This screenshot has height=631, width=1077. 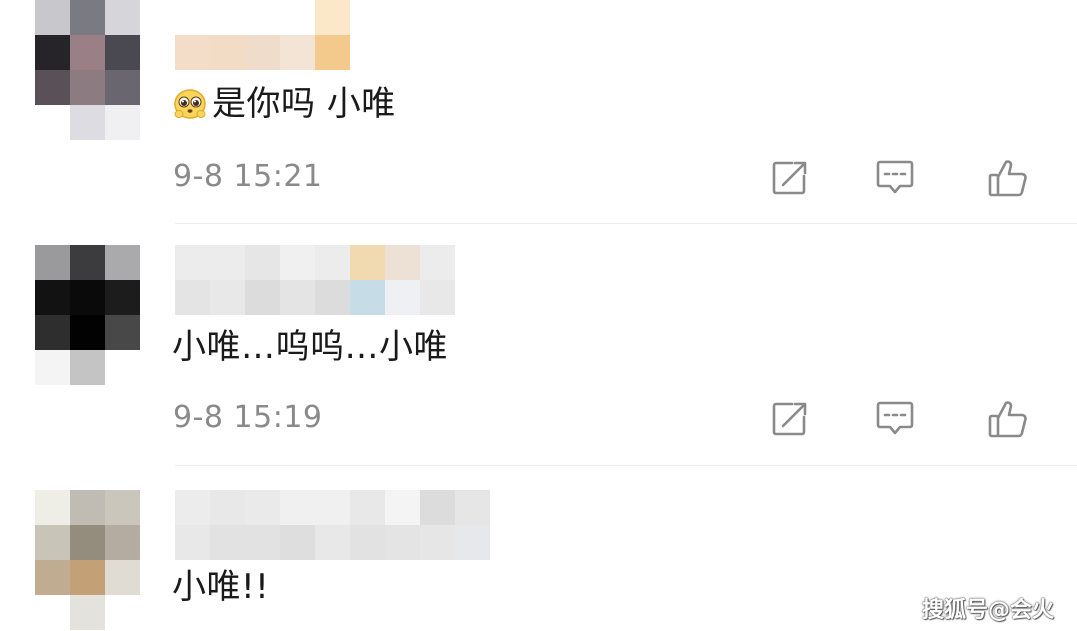 What do you see at coordinates (310, 347) in the screenshot?
I see `comment-text: 小唯…呜呜…小唯` at bounding box center [310, 347].